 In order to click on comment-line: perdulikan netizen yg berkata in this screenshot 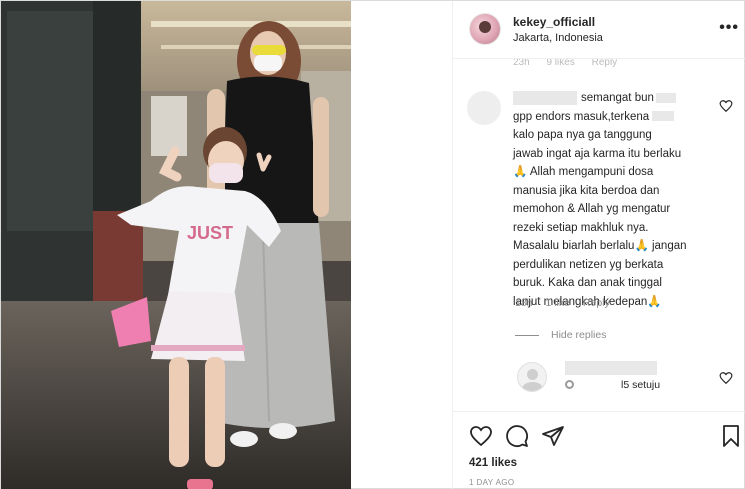, I will do `click(588, 264)`.